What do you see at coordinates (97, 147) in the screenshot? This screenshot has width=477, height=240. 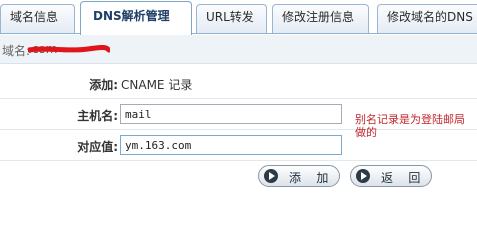 I see `target-label: 对应值:` at bounding box center [97, 147].